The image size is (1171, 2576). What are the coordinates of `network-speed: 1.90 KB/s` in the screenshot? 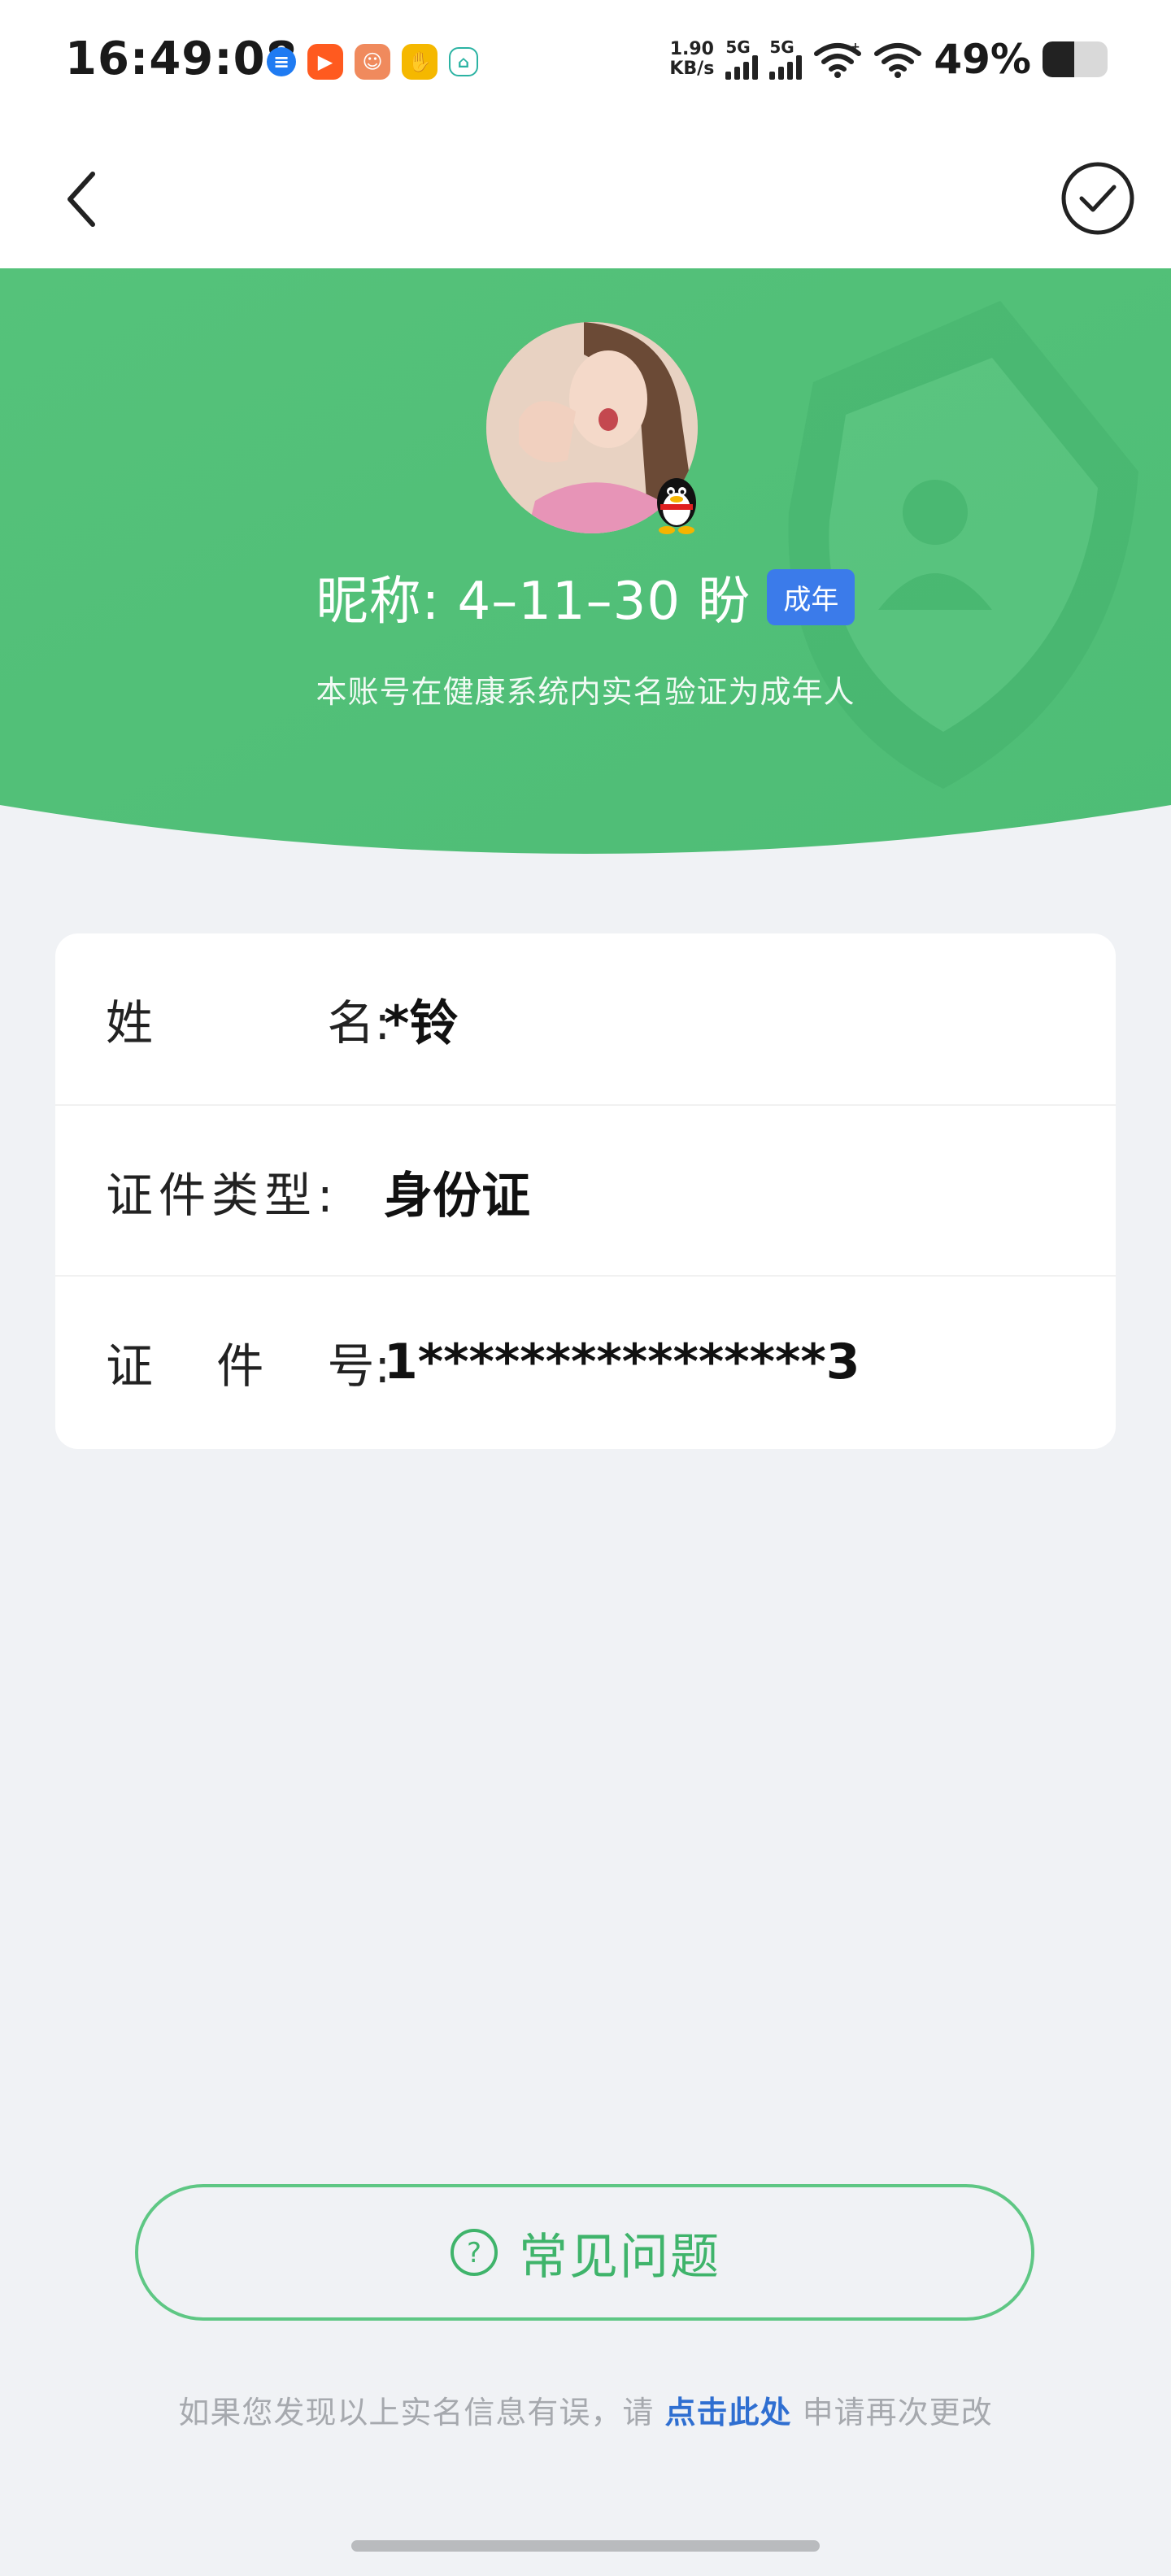 It's located at (691, 60).